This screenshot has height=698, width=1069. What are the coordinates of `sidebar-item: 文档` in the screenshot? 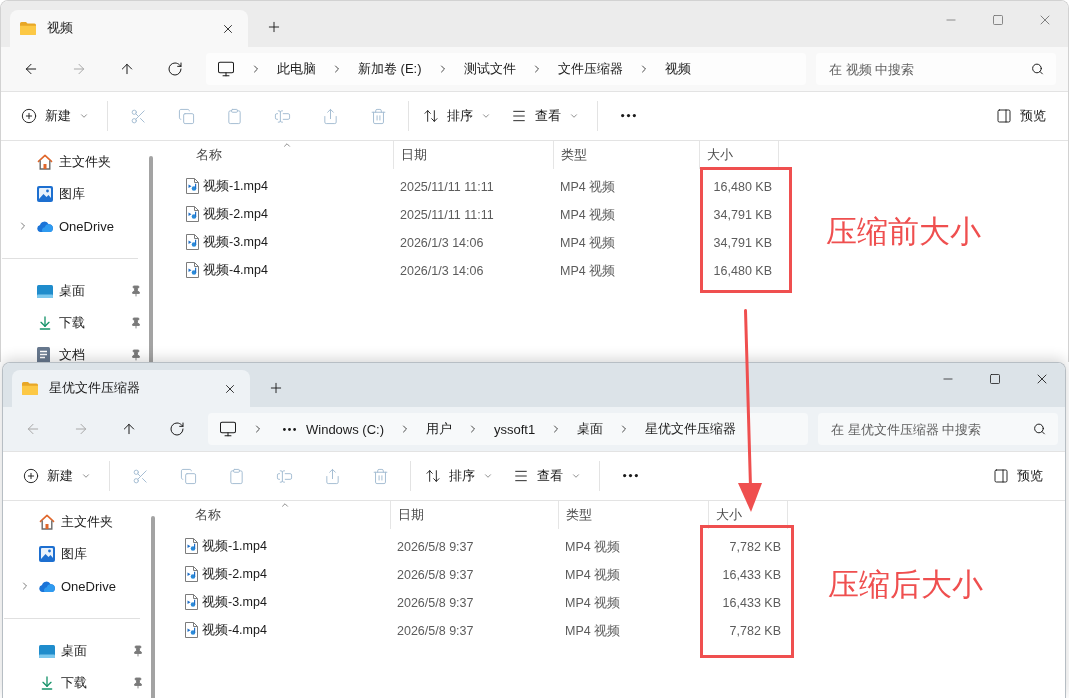 It's located at (75, 350).